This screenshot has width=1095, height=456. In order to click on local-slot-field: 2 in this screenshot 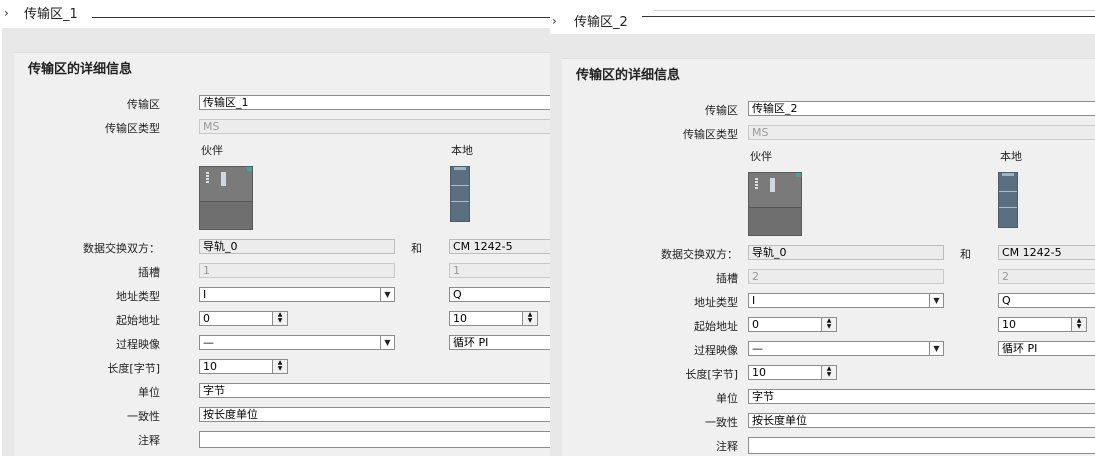, I will do `click(1046, 276)`.